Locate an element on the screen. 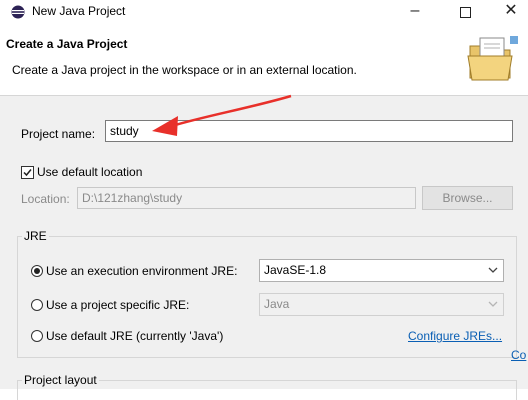 Image resolution: width=528 pixels, height=400 pixels. location-input: D:\121zhang\study is located at coordinates (246, 198).